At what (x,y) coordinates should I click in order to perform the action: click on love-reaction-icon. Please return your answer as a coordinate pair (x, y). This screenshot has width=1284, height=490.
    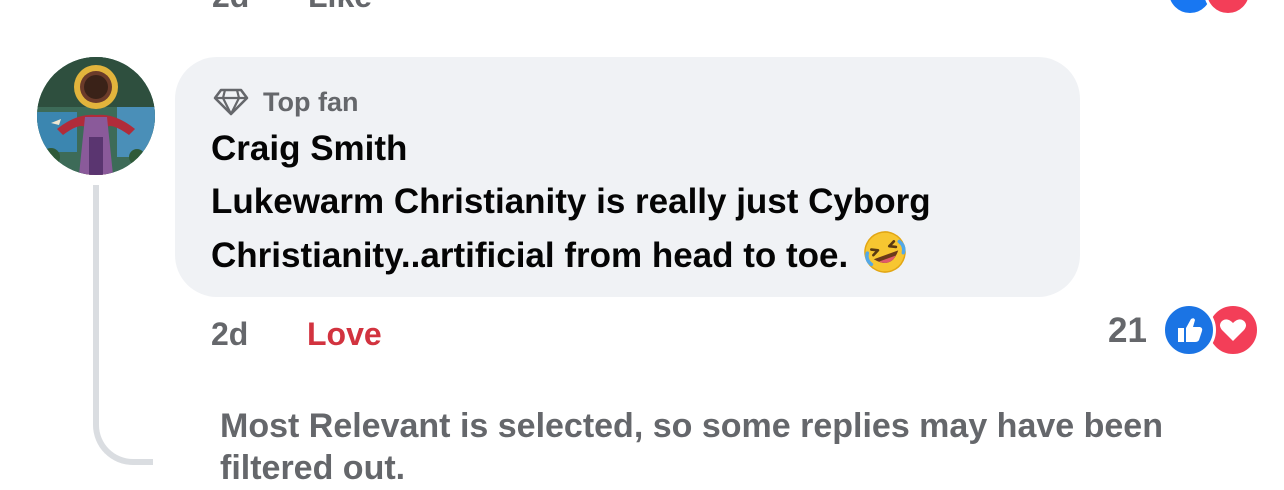
    Looking at the image, I should click on (1228, 8).